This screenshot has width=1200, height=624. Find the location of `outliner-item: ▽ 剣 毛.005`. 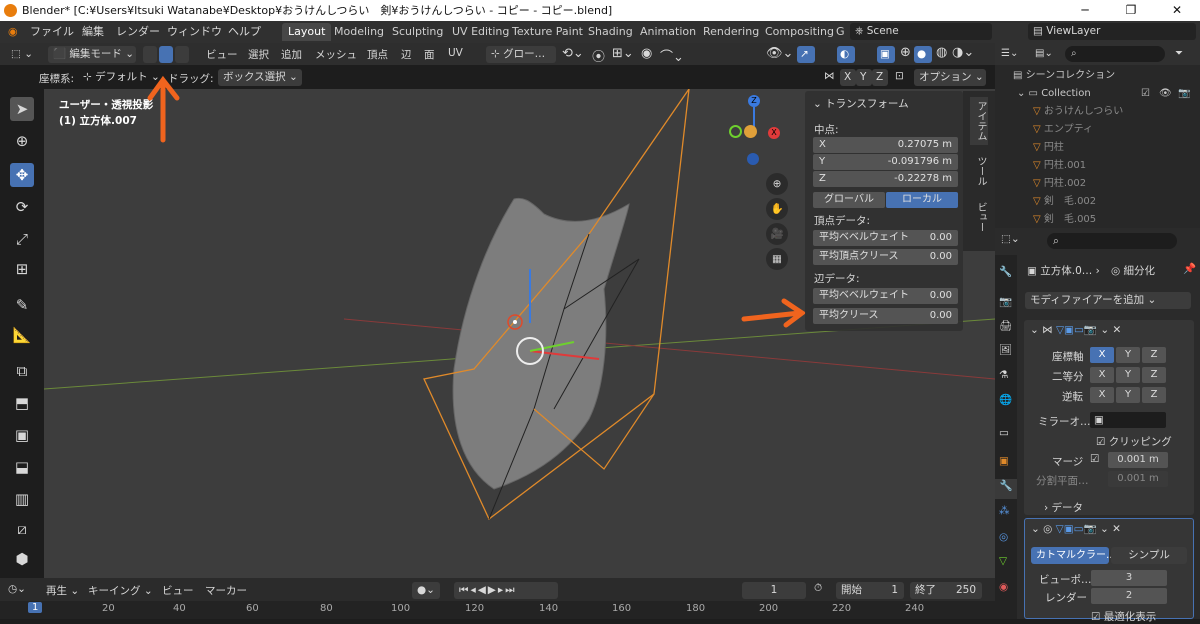

outliner-item: ▽ 剣 毛.005 is located at coordinates (1097, 220).